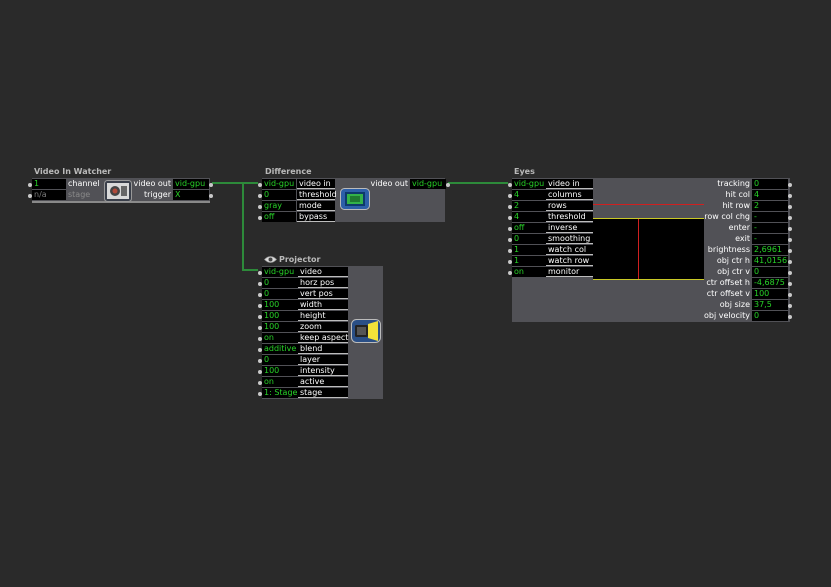  What do you see at coordinates (733, 183) in the screenshot?
I see `output-label: tracking` at bounding box center [733, 183].